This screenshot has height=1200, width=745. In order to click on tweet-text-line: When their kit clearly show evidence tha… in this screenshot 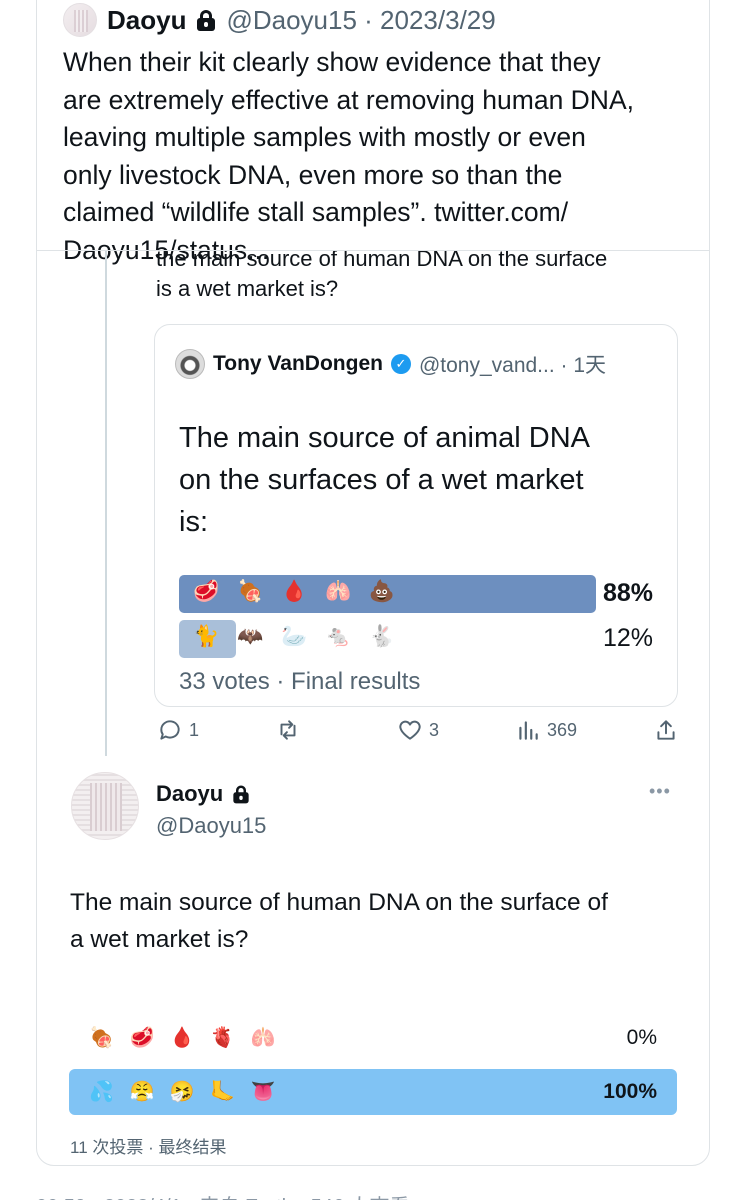, I will do `click(332, 62)`.